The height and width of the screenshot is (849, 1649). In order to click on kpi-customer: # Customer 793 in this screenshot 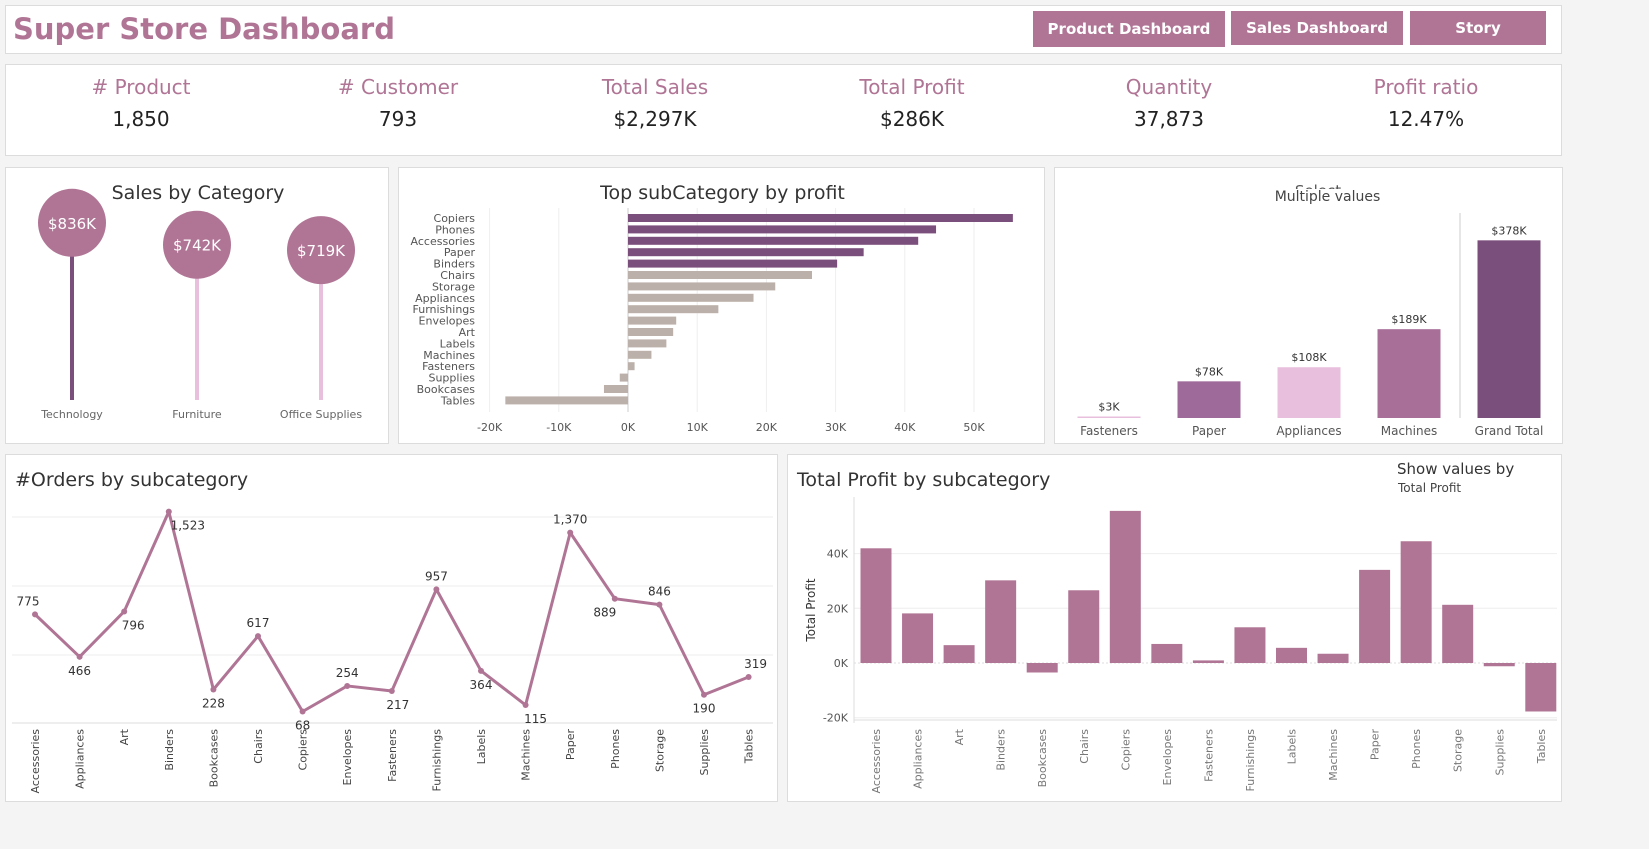, I will do `click(398, 103)`.